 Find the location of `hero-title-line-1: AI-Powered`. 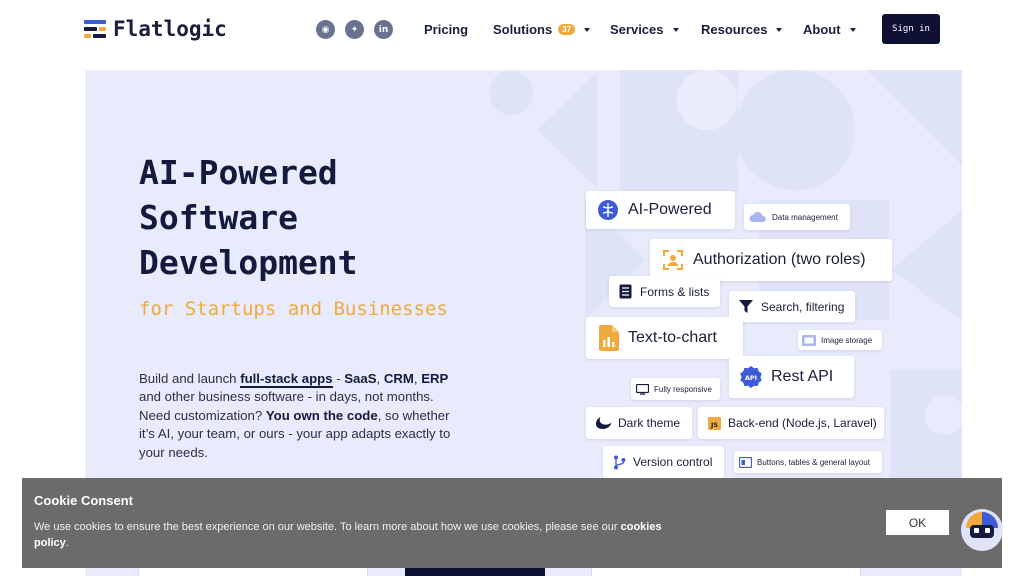

hero-title-line-1: AI-Powered is located at coordinates (238, 172).